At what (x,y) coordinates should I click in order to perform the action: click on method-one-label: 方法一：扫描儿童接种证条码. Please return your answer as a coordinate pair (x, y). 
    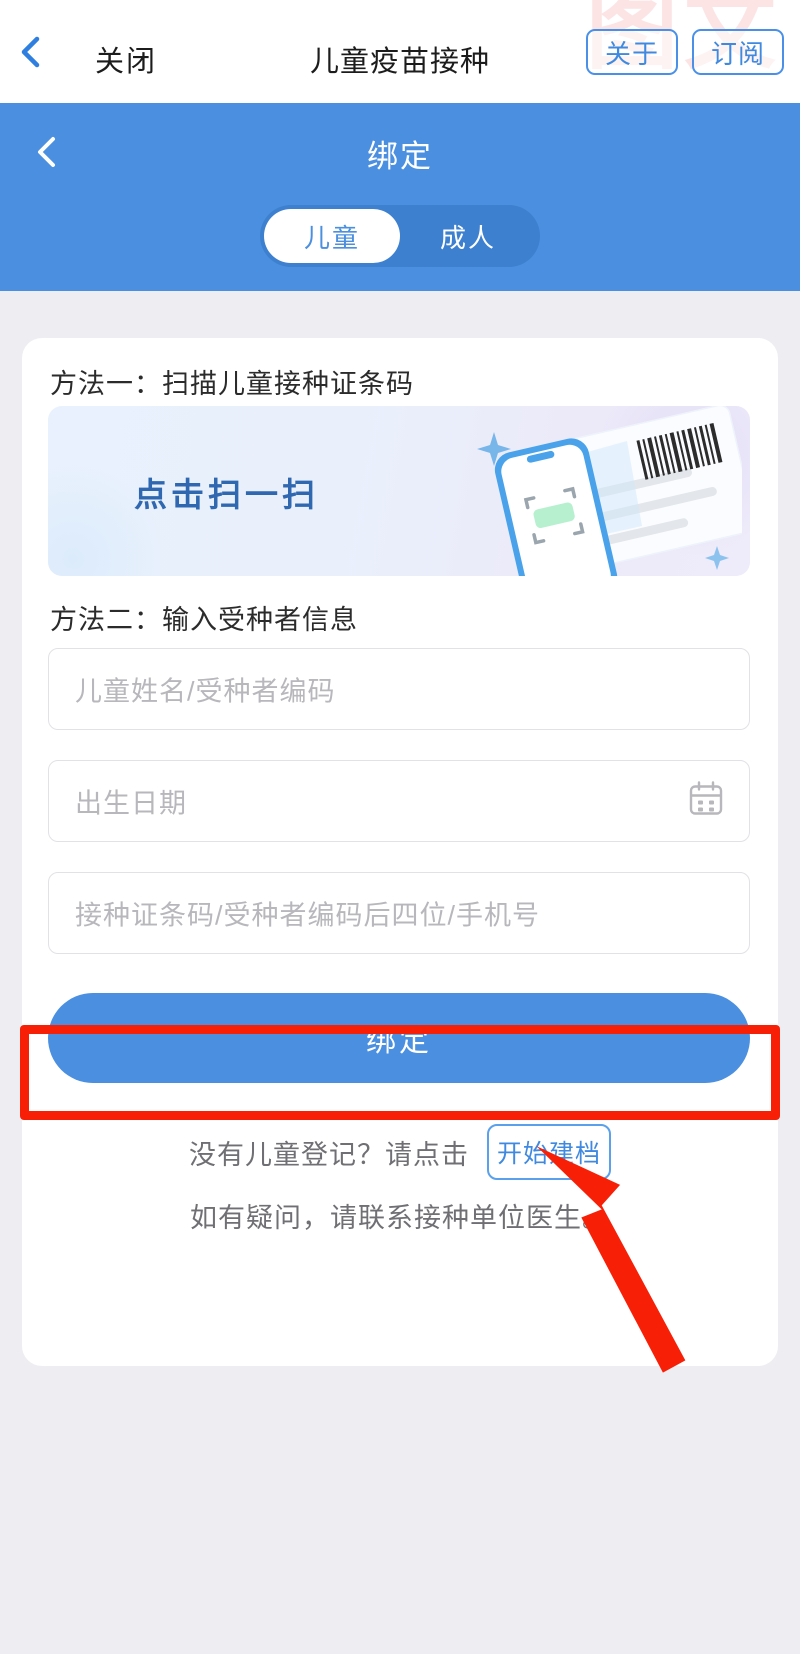
    Looking at the image, I should click on (232, 384).